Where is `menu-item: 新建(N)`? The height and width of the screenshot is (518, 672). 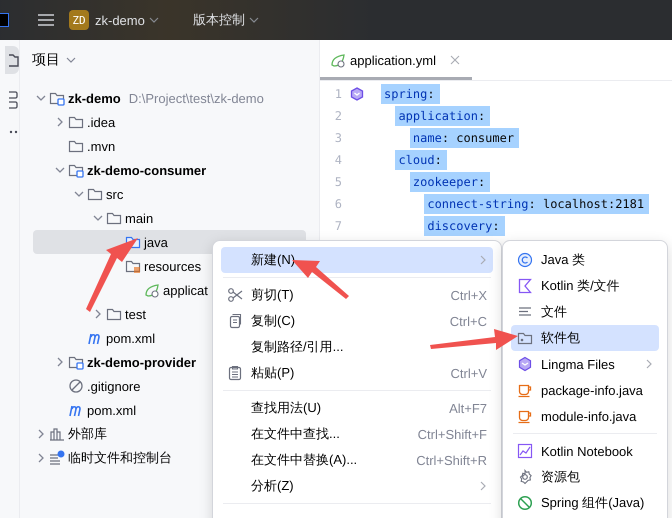 menu-item: 新建(N) is located at coordinates (357, 260).